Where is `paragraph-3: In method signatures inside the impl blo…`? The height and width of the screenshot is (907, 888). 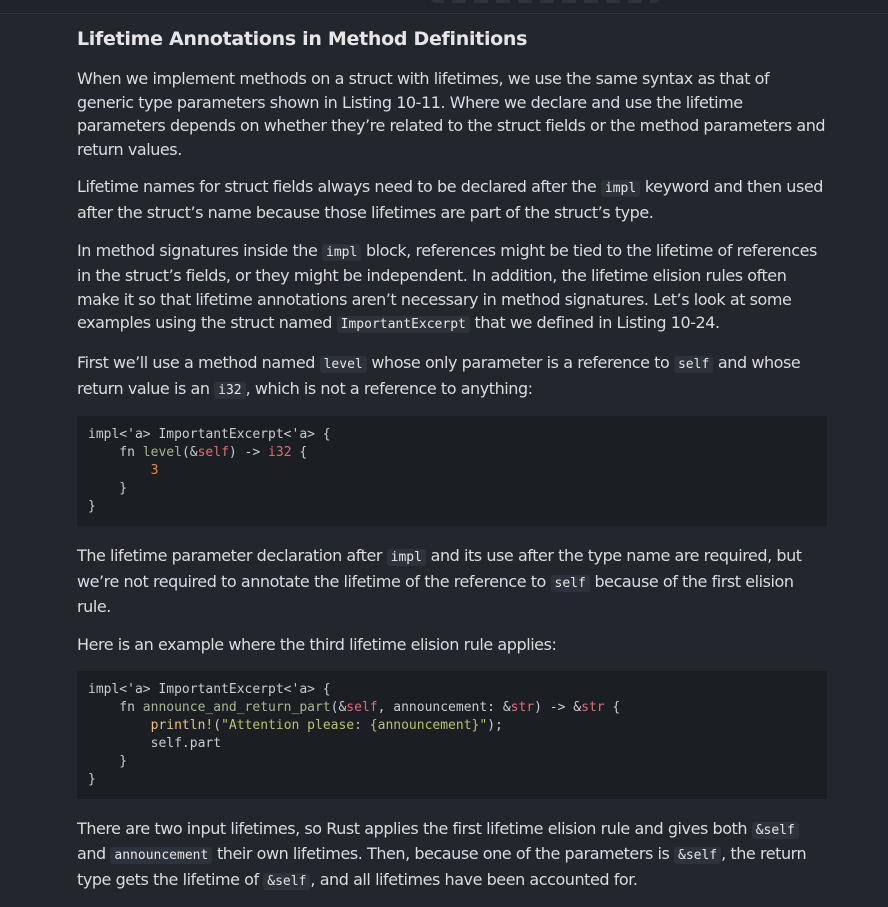 paragraph-3: In method signatures inside the impl blo… is located at coordinates (452, 288).